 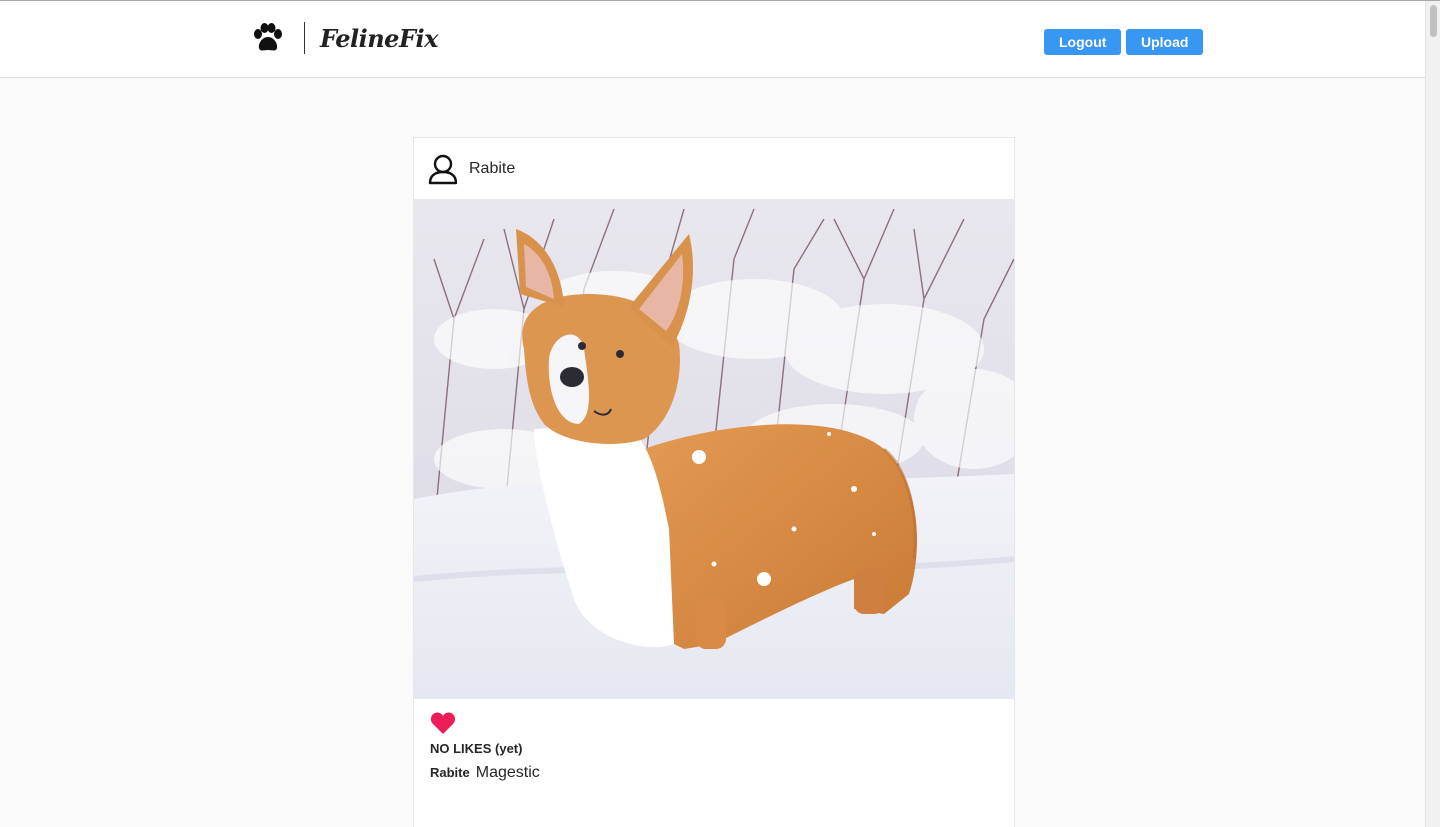 What do you see at coordinates (476, 748) in the screenshot?
I see `likes-count: NO LIKES (yet)` at bounding box center [476, 748].